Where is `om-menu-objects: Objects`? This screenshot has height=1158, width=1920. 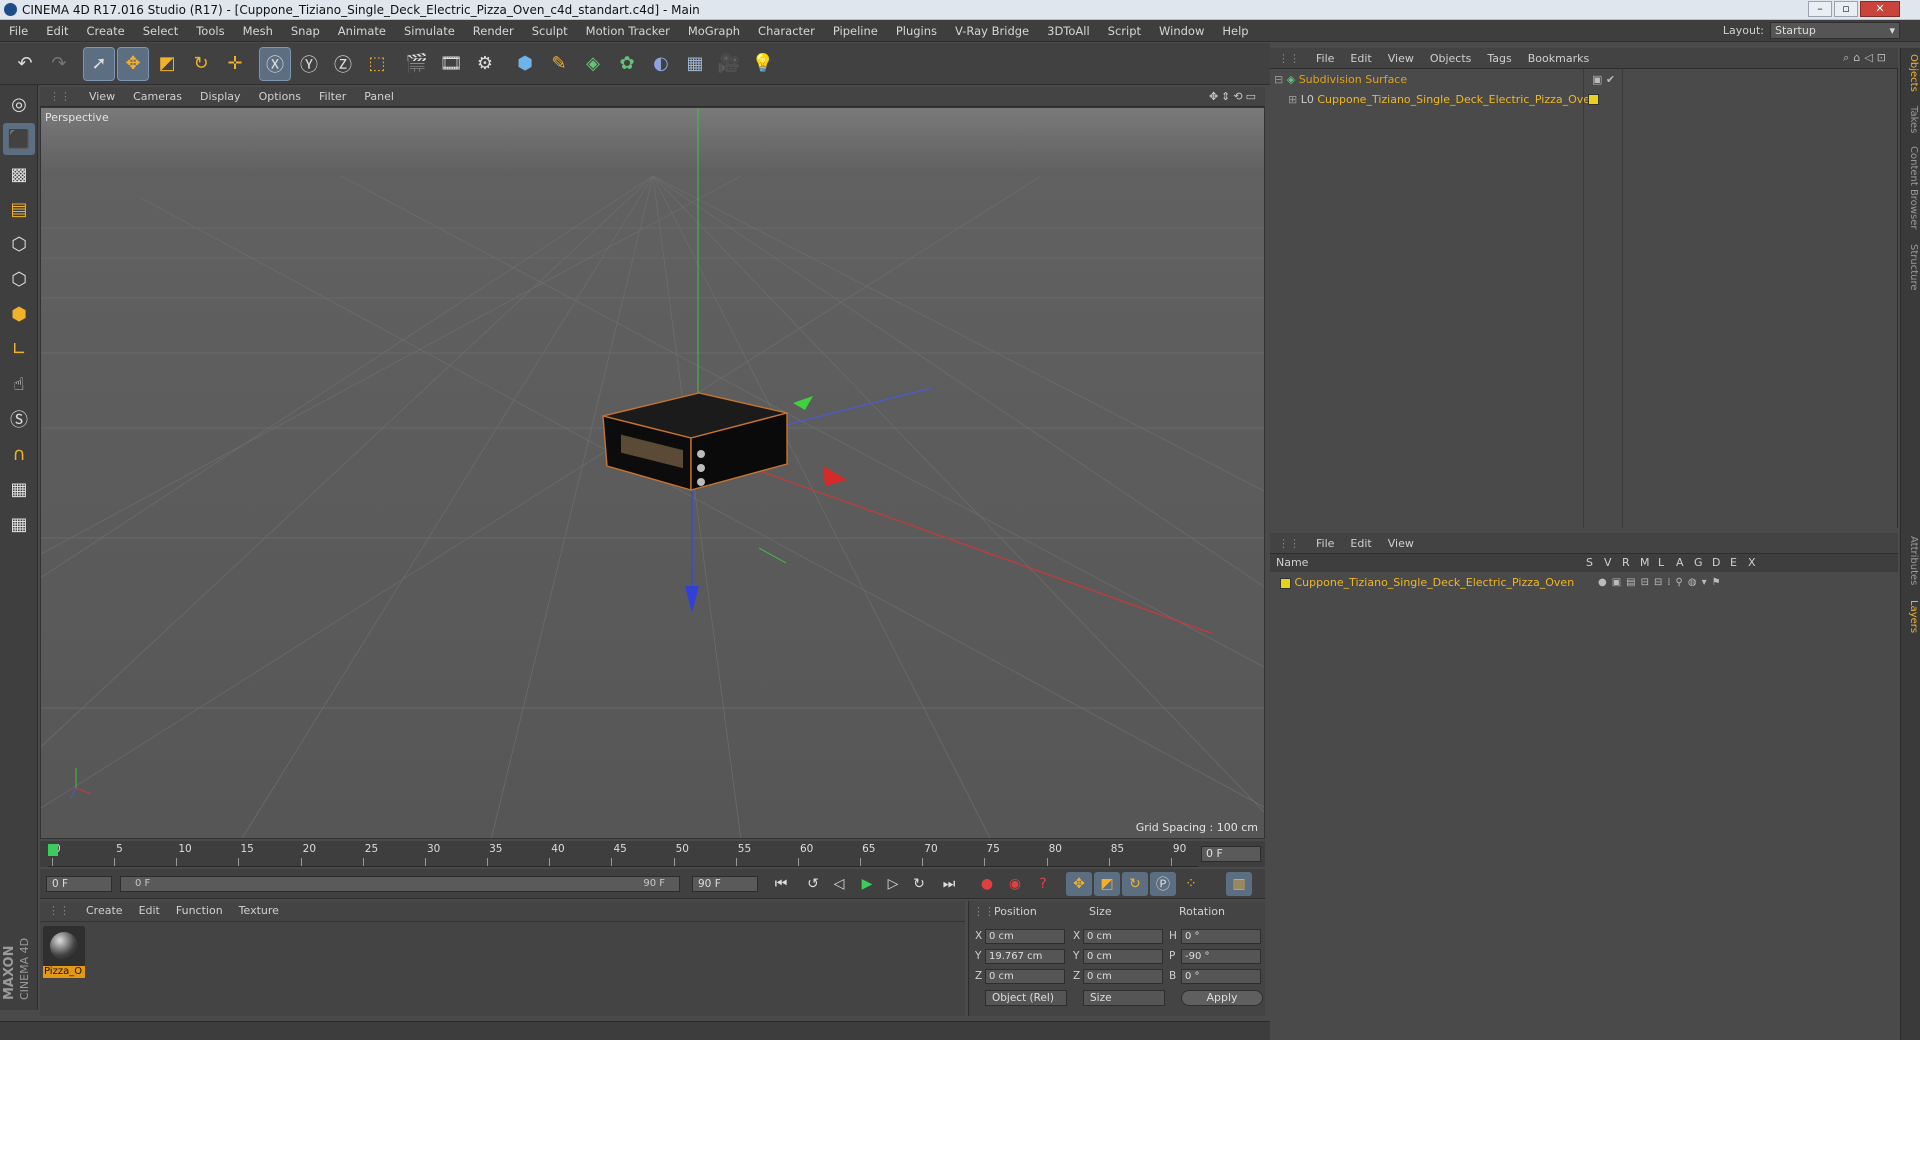 om-menu-objects: Objects is located at coordinates (1451, 58).